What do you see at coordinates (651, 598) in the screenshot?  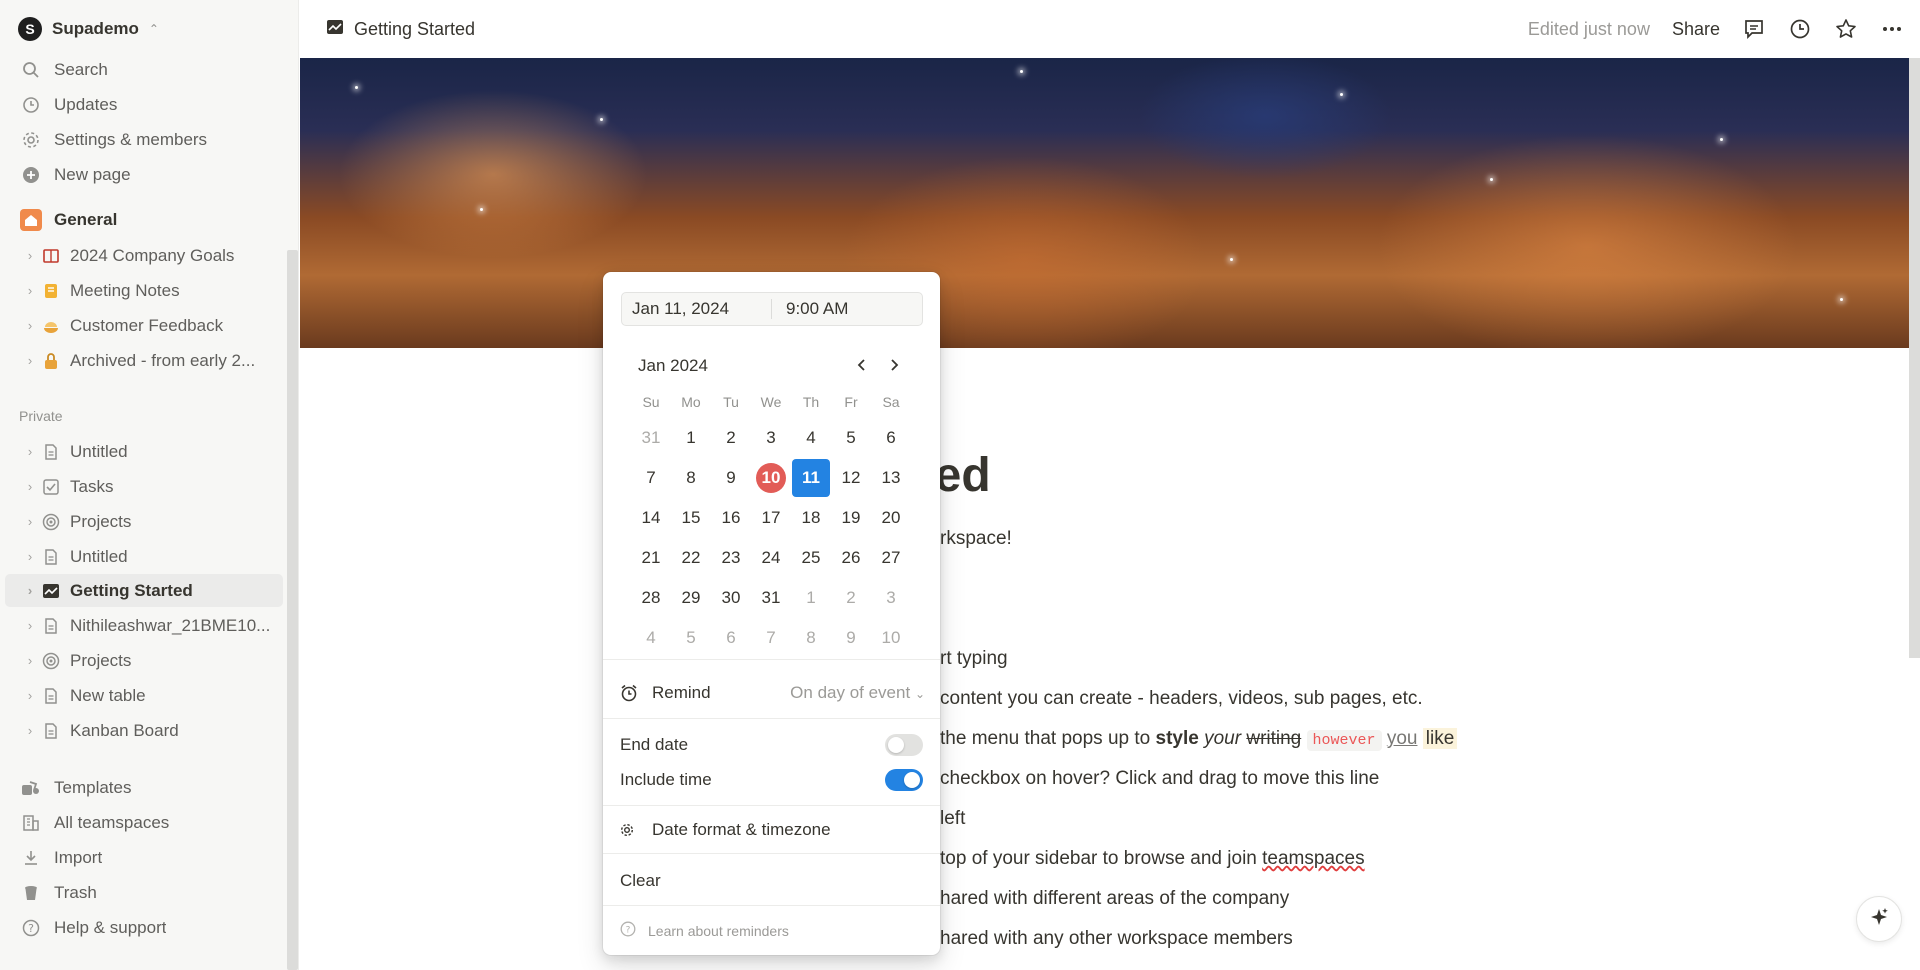 I see `calendar-day: 28` at bounding box center [651, 598].